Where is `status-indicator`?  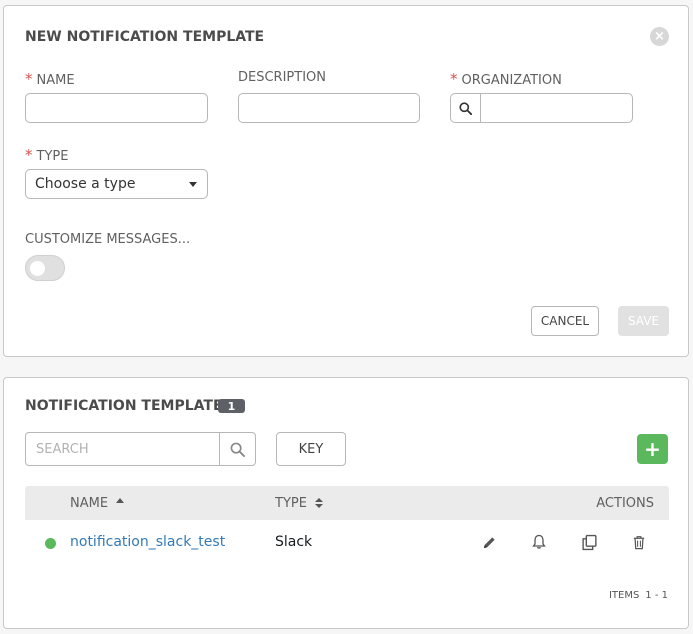 status-indicator is located at coordinates (50, 543).